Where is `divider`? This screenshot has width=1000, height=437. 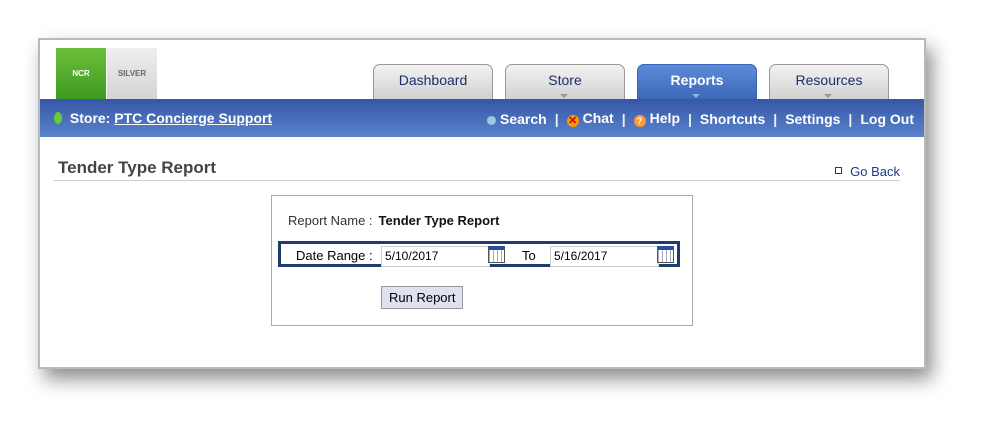 divider is located at coordinates (477, 180).